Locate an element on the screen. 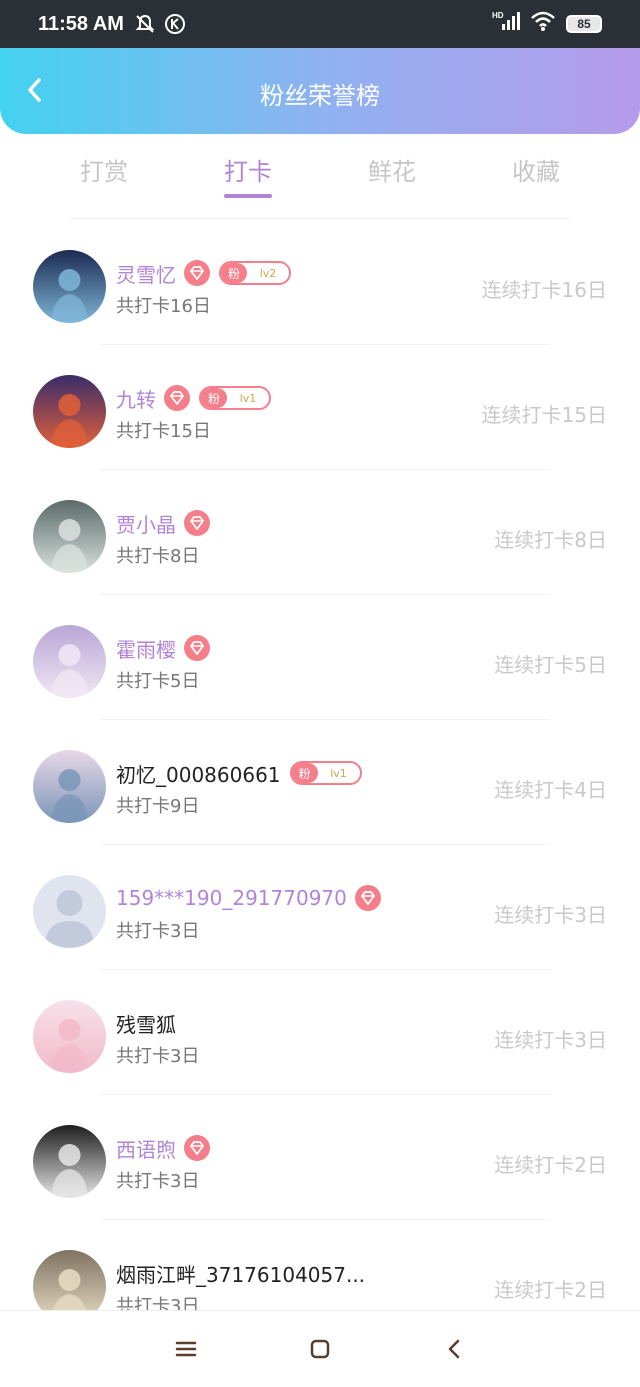  streak-checkin: 连续打卡5日 is located at coordinates (550, 665).